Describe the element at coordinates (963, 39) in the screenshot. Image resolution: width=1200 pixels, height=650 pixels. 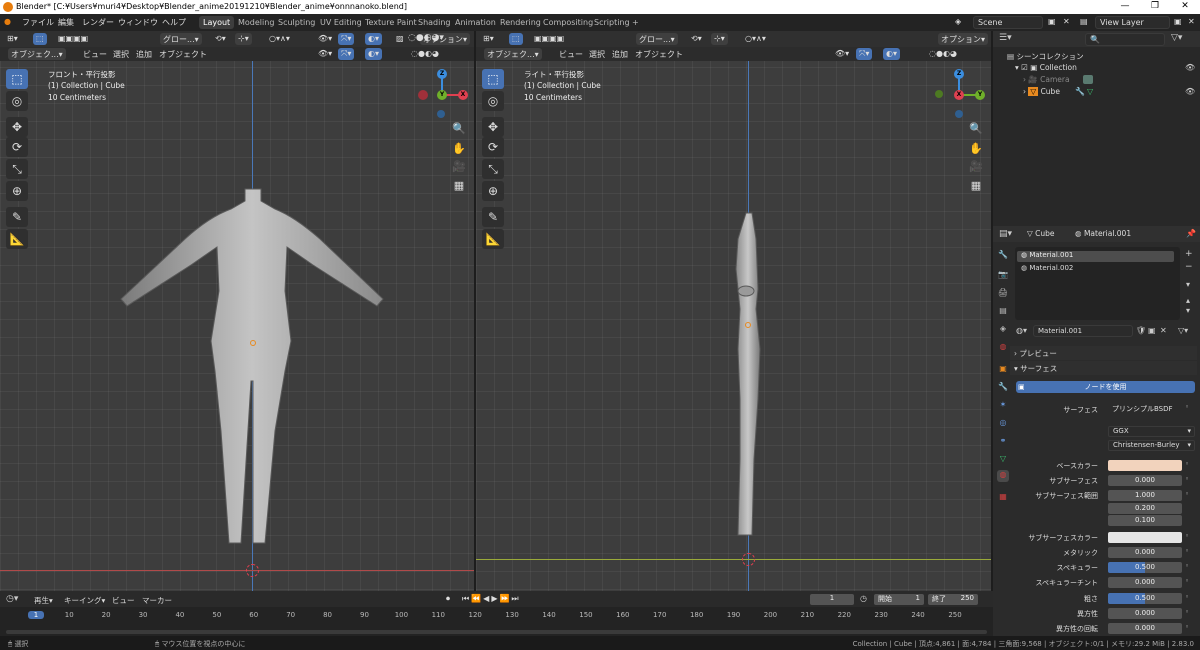
I see `options-dropdown-right: オプション▾` at that location.